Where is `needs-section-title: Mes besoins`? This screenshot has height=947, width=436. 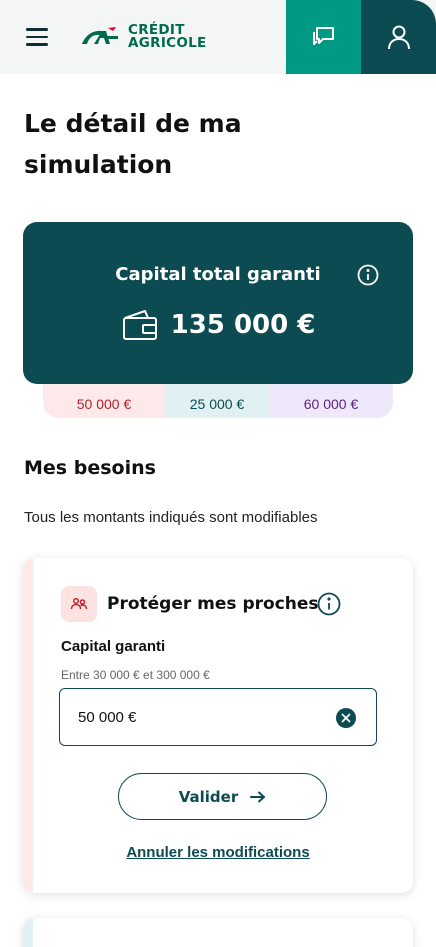
needs-section-title: Mes besoins is located at coordinates (90, 468).